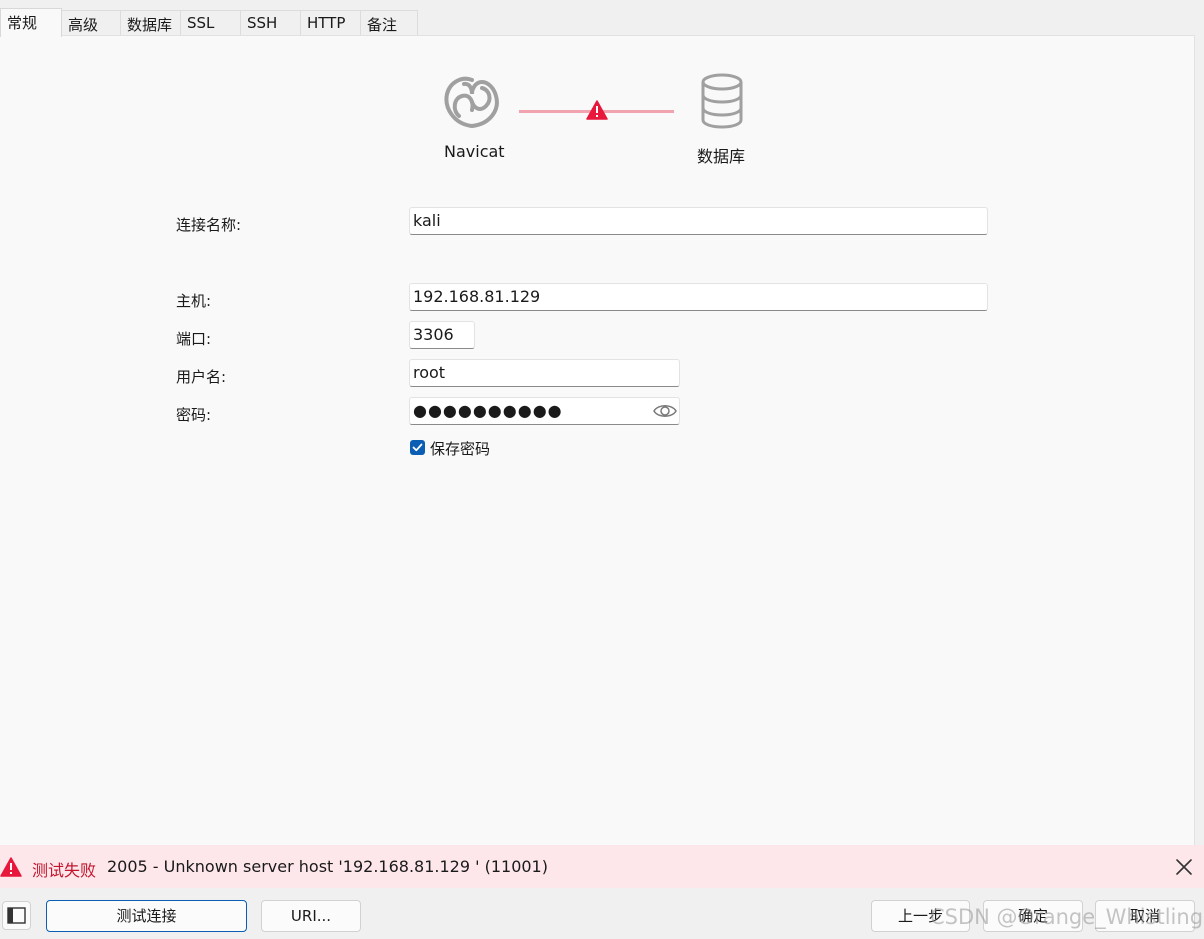 The height and width of the screenshot is (939, 1204). What do you see at coordinates (597, 110) in the screenshot?
I see `connection-warning-icon` at bounding box center [597, 110].